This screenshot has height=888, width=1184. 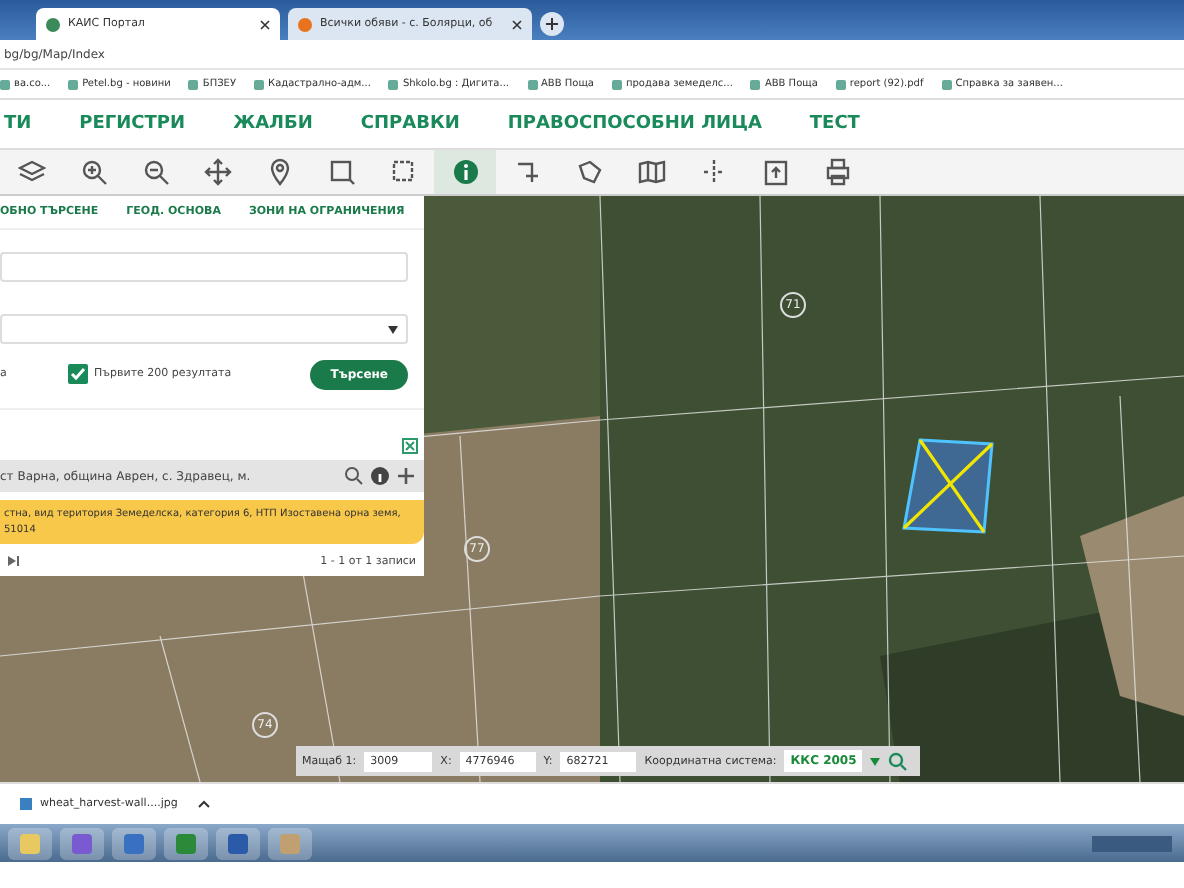 What do you see at coordinates (93, 172) in the screenshot?
I see `zoom-in-icon` at bounding box center [93, 172].